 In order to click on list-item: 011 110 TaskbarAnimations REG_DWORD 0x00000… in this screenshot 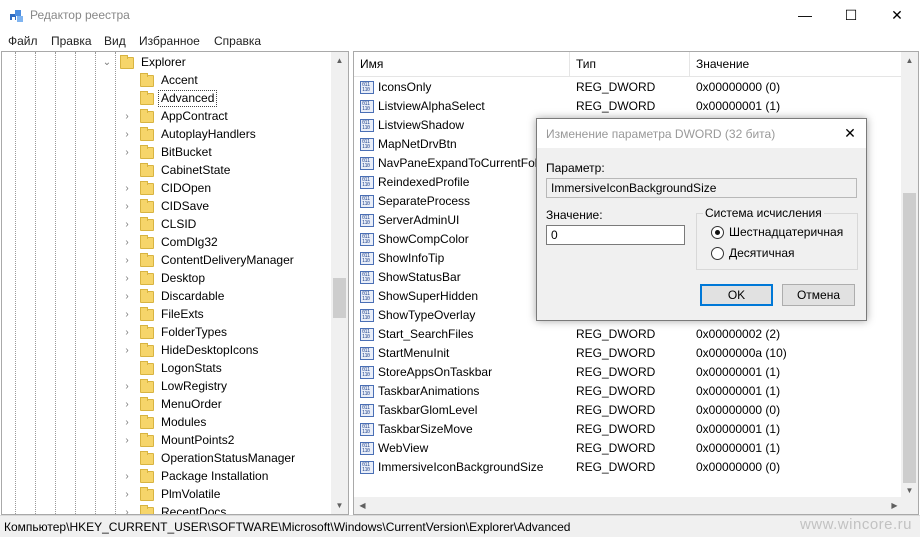, I will do `click(628, 391)`.